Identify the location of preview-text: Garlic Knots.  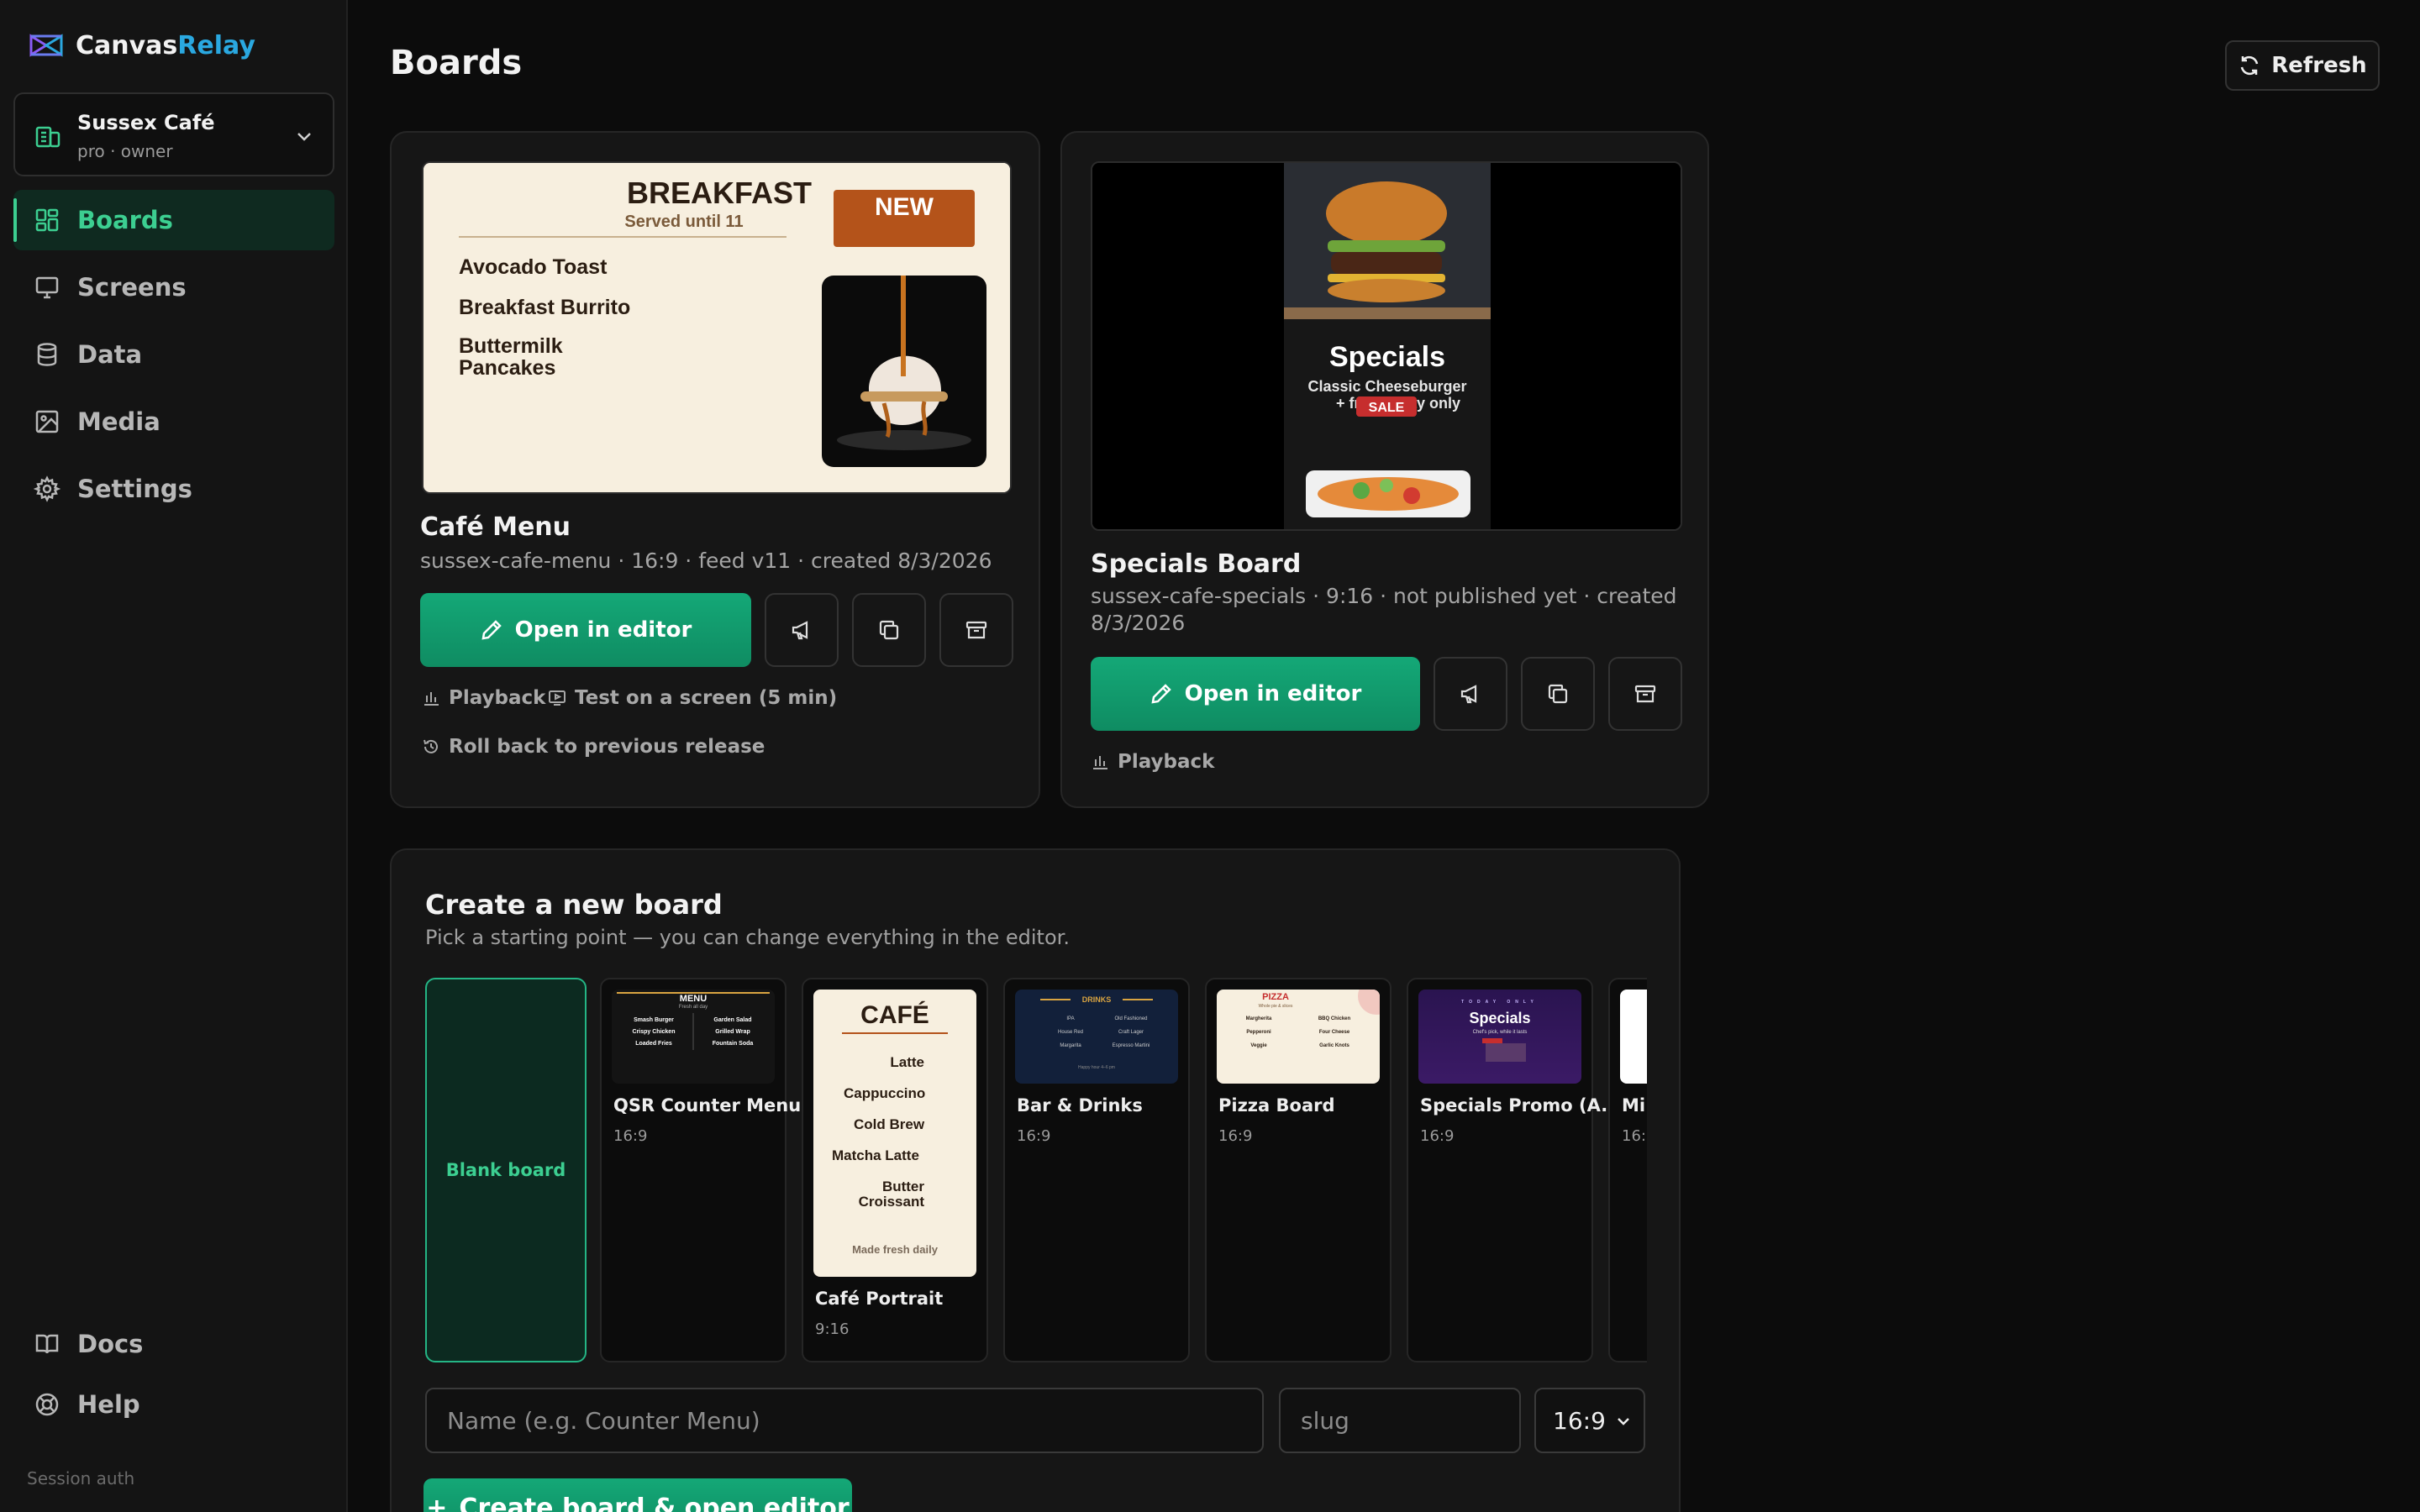
(1334, 1045).